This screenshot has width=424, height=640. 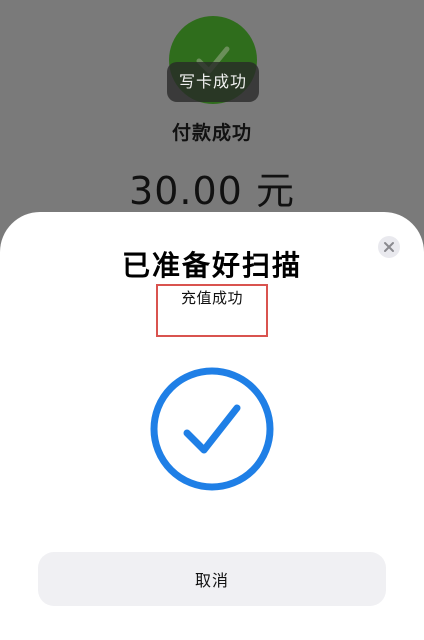 I want to click on payment-status-title: 付款成功, so click(x=211, y=133).